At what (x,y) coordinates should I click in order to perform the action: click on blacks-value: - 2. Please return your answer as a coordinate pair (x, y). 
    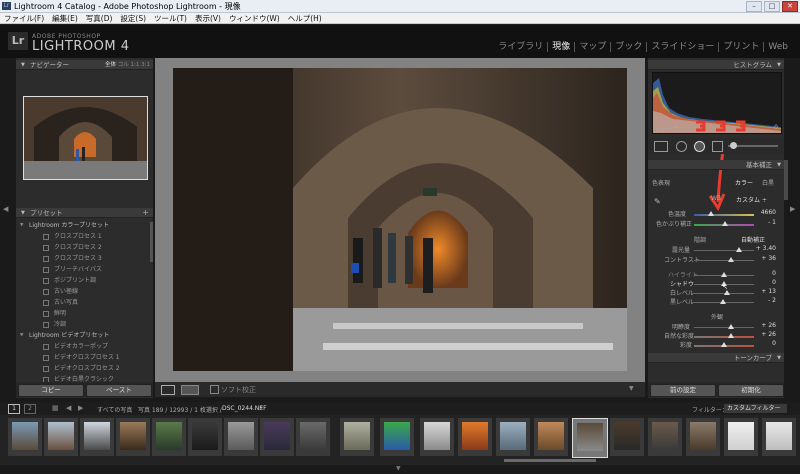
    Looking at the image, I should click on (765, 300).